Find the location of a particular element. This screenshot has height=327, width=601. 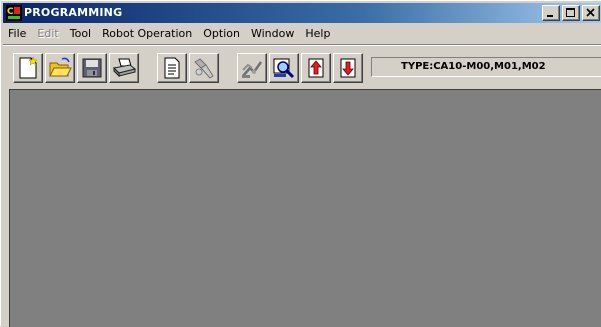

save-icon is located at coordinates (92, 68).